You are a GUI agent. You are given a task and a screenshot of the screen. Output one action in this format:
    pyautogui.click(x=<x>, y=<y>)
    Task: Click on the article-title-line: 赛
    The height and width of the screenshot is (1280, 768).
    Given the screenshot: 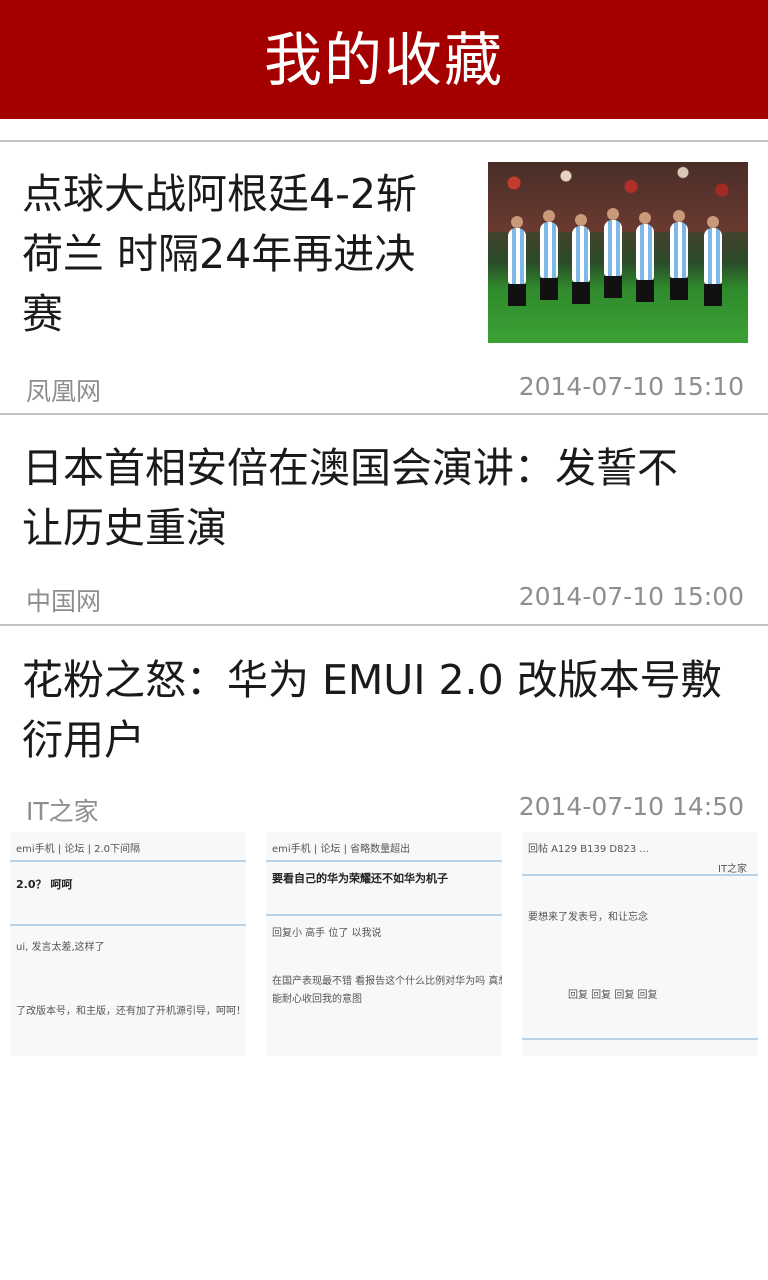 What is the action you would take?
    pyautogui.click(x=42, y=314)
    